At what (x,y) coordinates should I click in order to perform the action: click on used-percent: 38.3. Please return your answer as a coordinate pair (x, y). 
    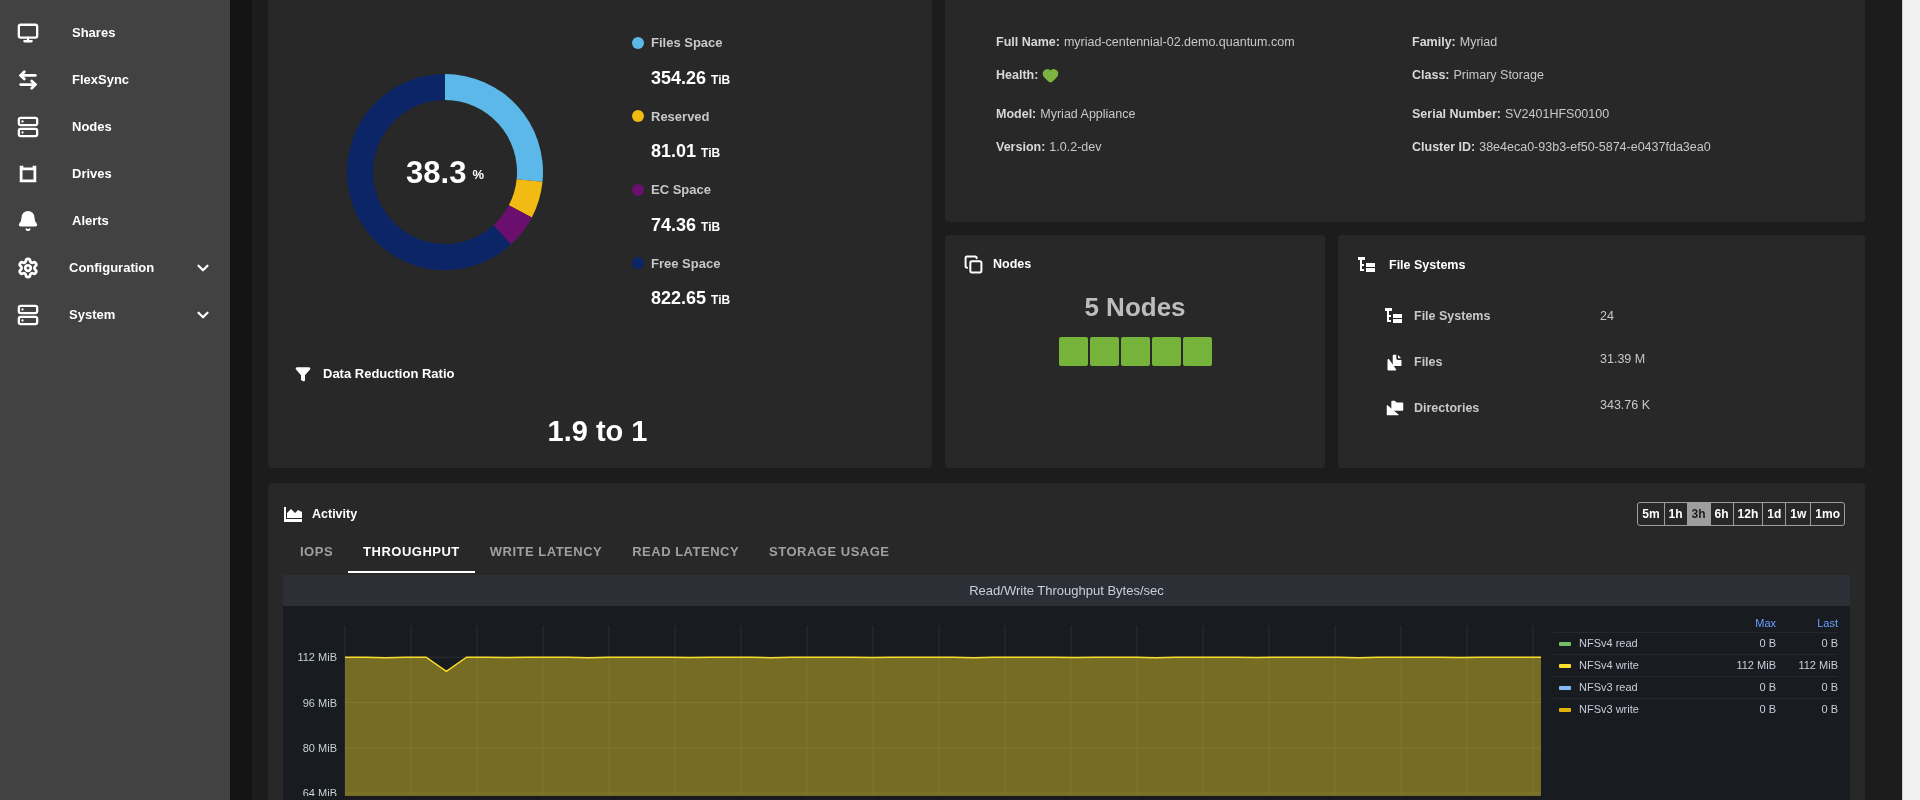
    Looking at the image, I should click on (436, 172).